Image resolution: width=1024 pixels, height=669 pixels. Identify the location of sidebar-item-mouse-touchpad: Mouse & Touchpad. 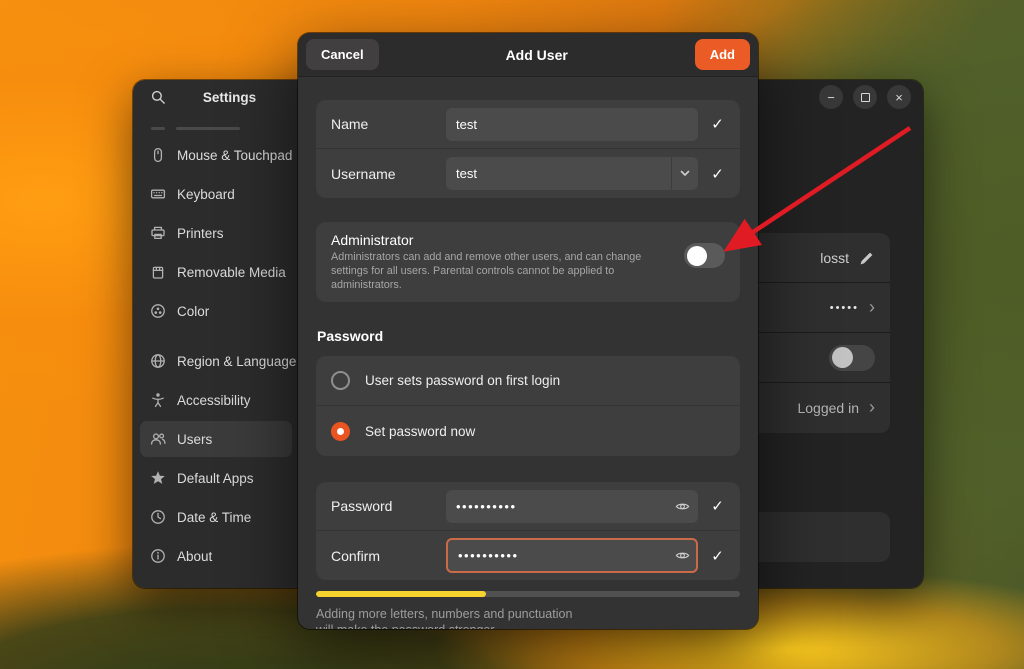
(216, 155).